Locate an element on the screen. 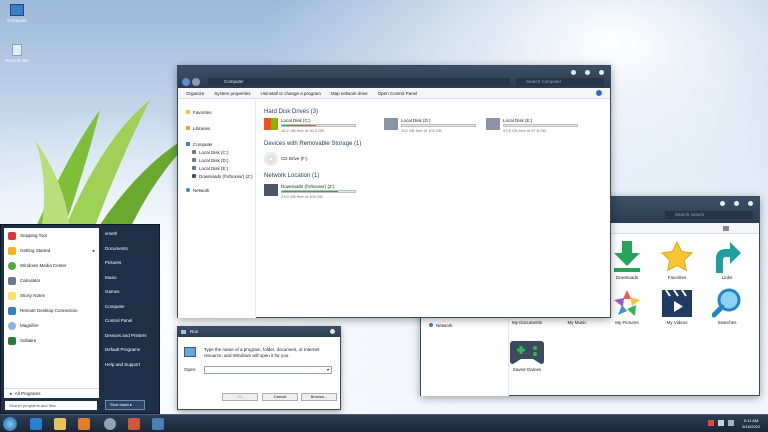  start-link-computer: Computer is located at coordinates (132, 311).